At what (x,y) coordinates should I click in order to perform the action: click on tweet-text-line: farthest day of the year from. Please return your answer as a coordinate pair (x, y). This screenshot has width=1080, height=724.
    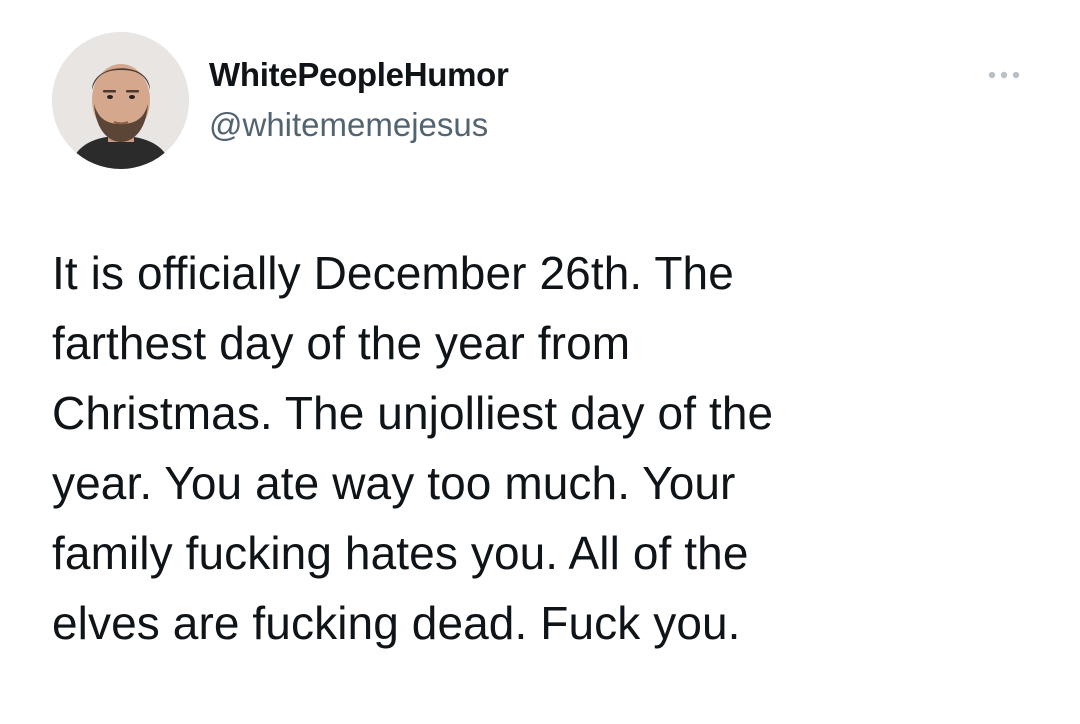
    Looking at the image, I should click on (341, 343).